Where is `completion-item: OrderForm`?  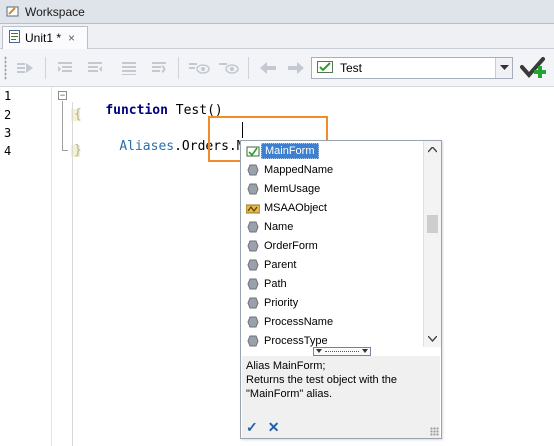
completion-item: OrderForm is located at coordinates (332, 245).